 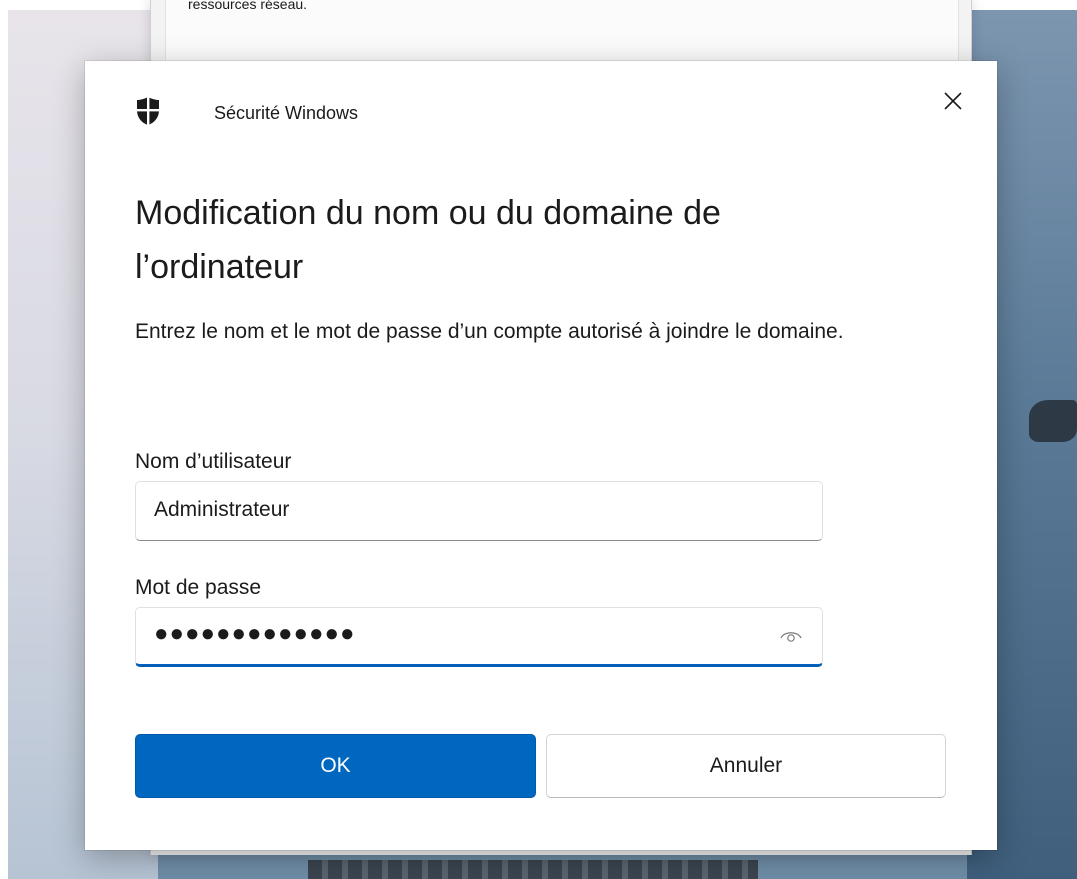 I want to click on background-window-text: ressources réseau., so click(x=248, y=6).